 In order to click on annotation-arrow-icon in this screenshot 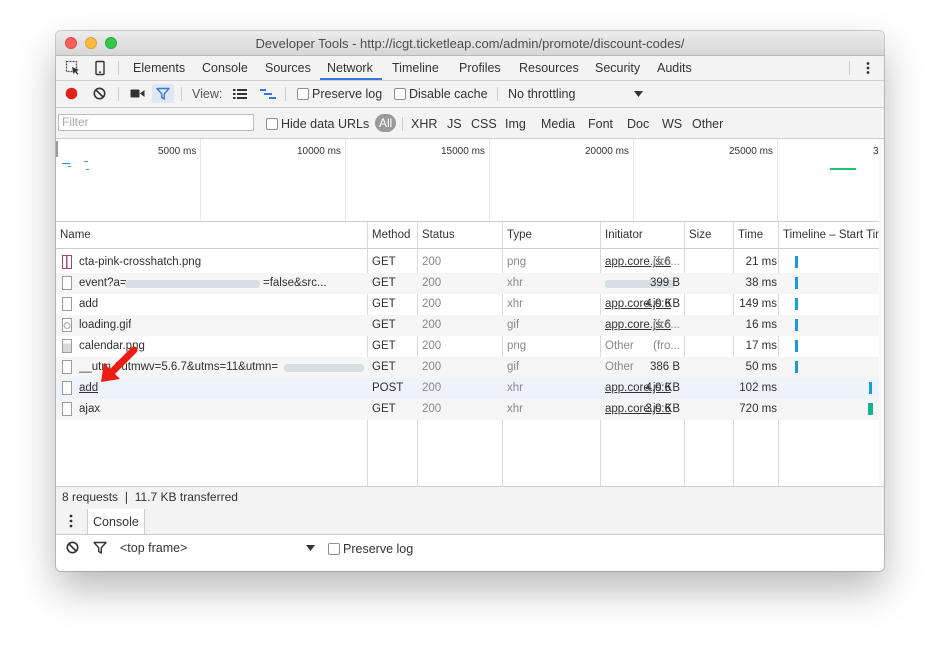, I will do `click(119, 364)`.